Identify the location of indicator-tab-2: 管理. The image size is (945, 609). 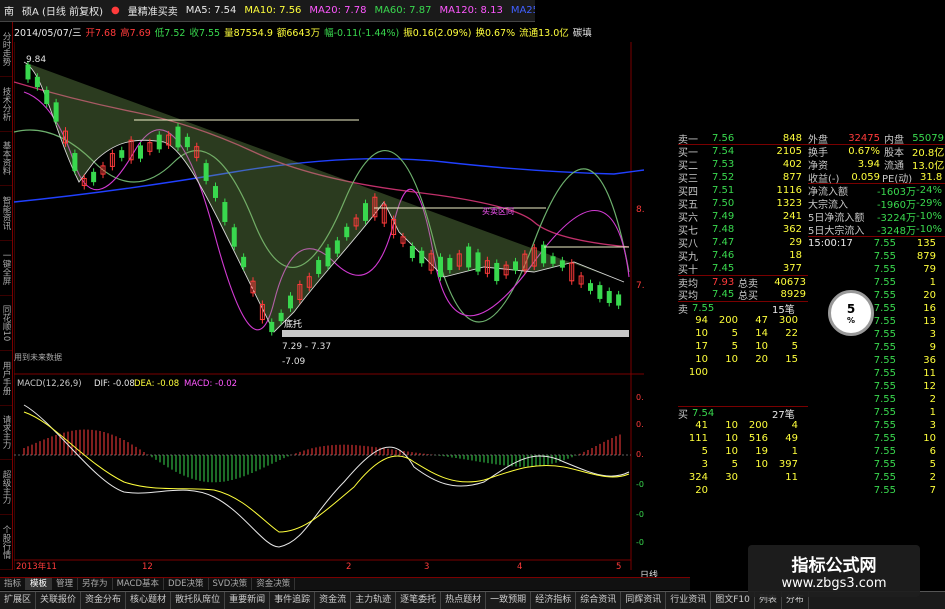
(65, 584).